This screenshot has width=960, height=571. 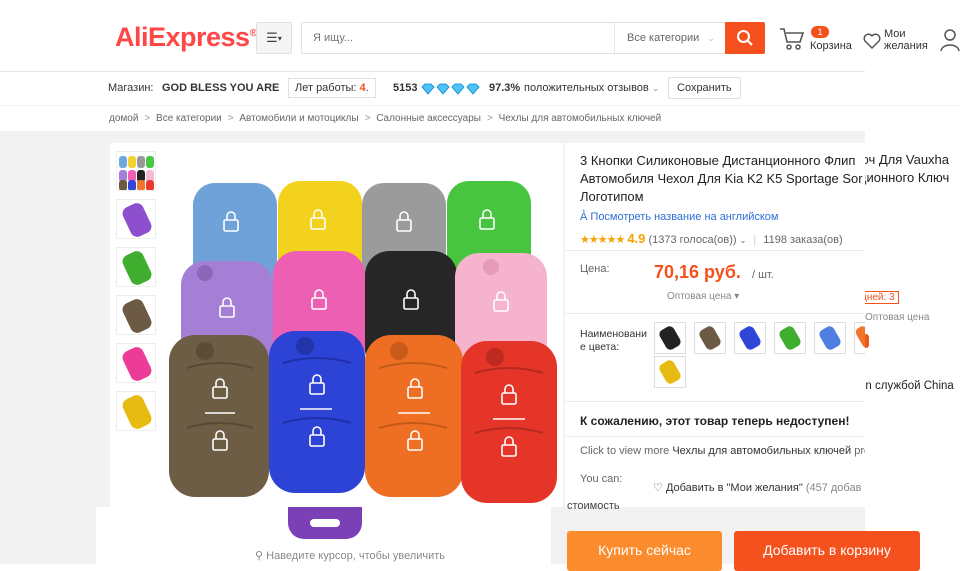 What do you see at coordinates (505, 88) in the screenshot?
I see `positive-feedback-percent: 97.3%` at bounding box center [505, 88].